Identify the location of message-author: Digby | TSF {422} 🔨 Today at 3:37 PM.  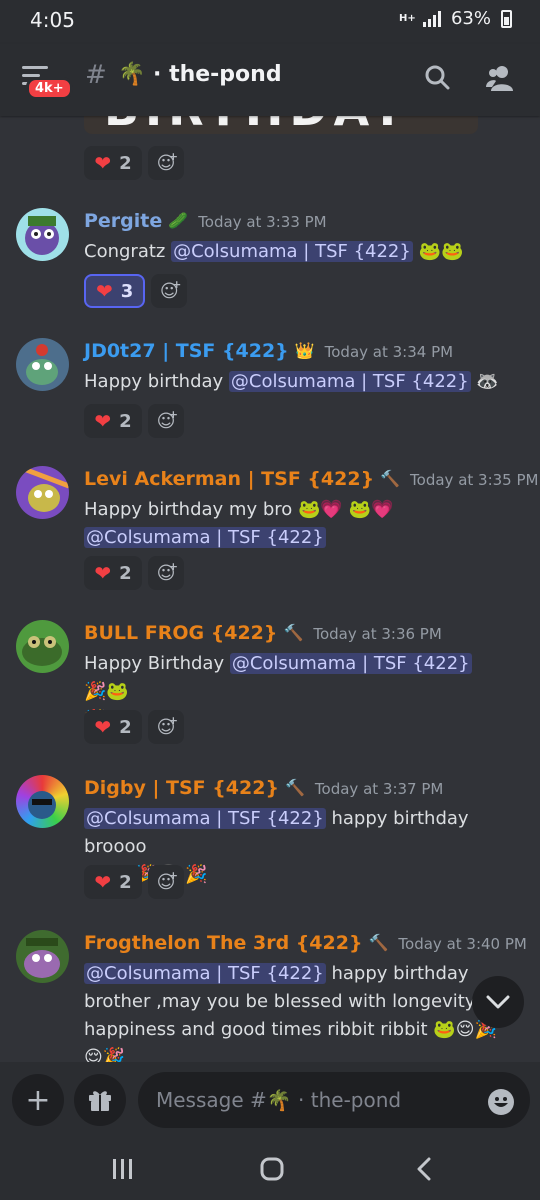
(263, 788).